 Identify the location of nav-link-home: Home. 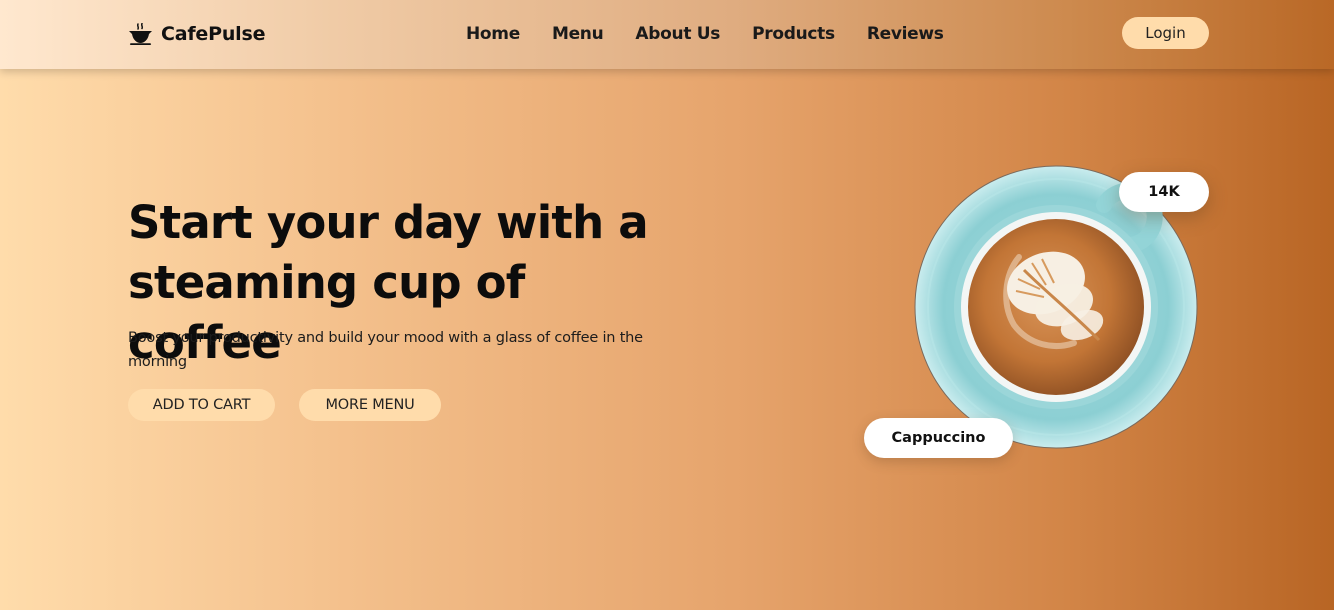
(493, 34).